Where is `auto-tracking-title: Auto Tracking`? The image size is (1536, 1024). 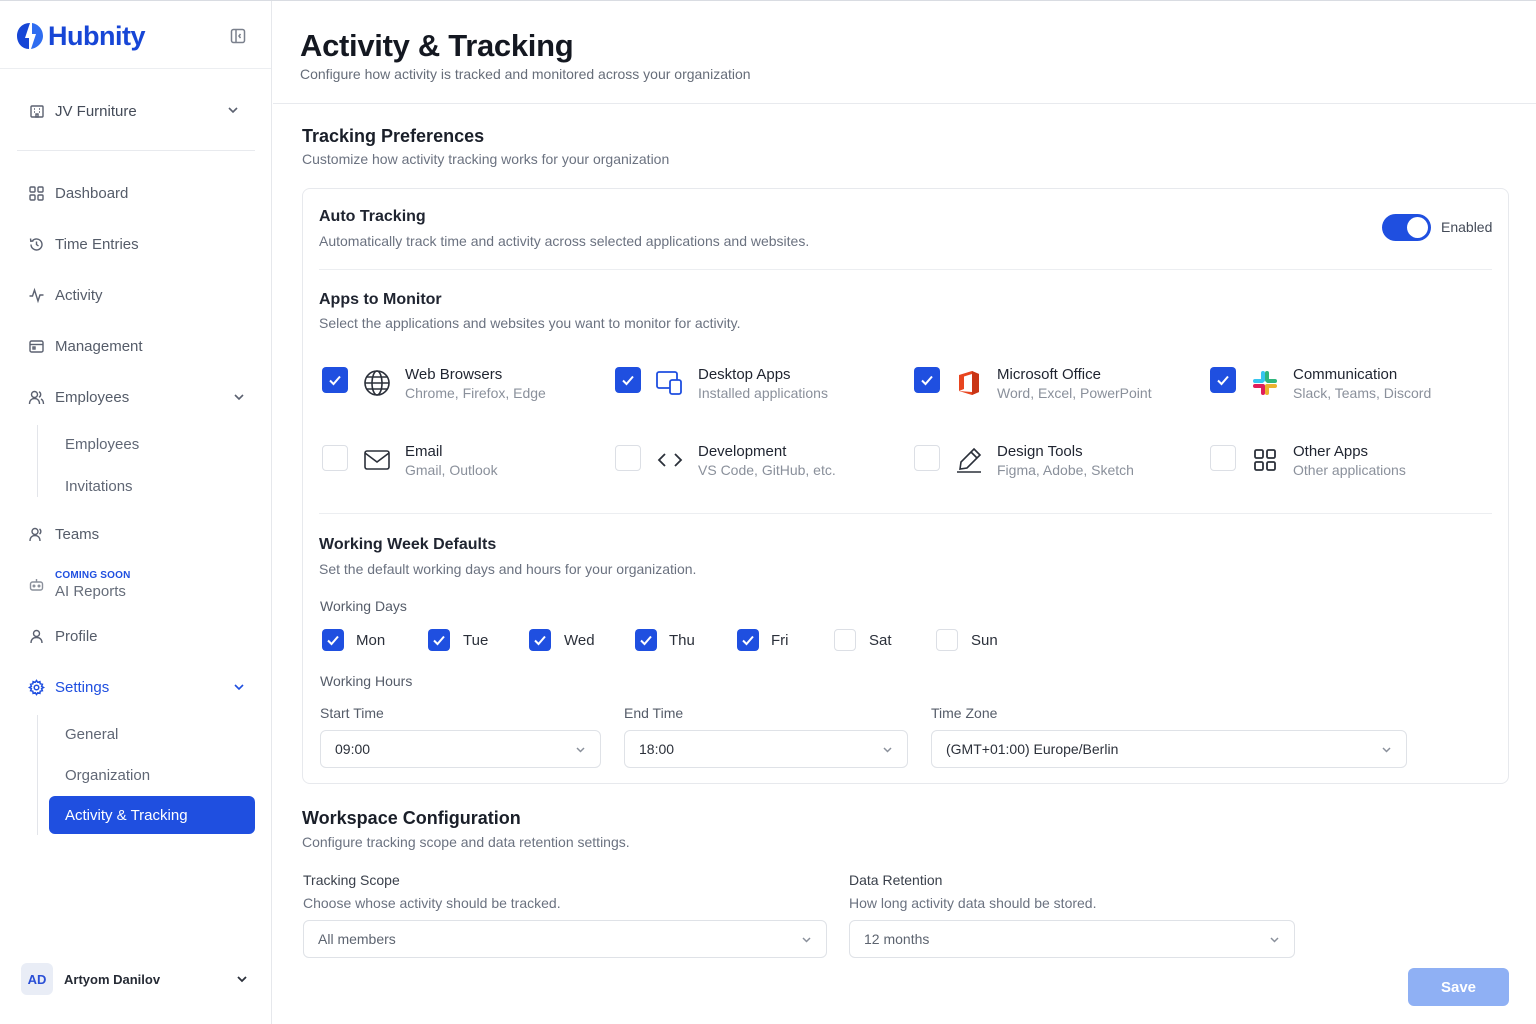 auto-tracking-title: Auto Tracking is located at coordinates (372, 216).